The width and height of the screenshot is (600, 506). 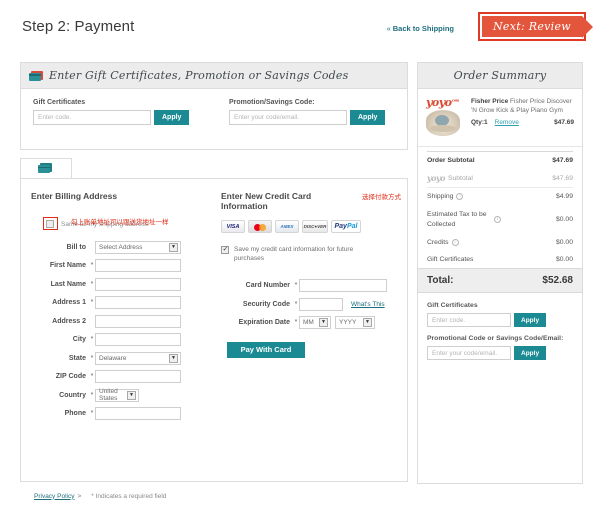 I want to click on card-number-input, so click(x=343, y=286).